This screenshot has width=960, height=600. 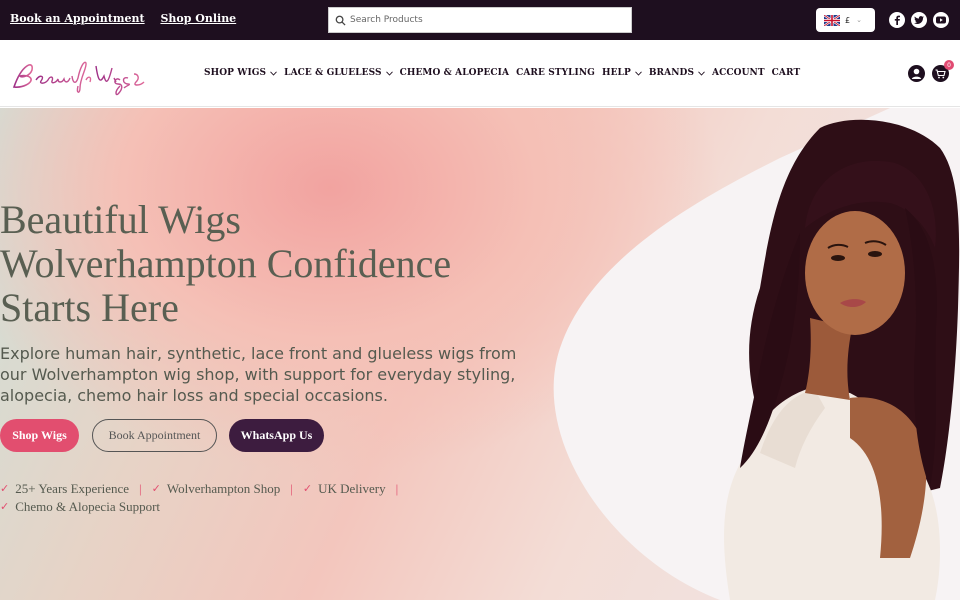 I want to click on search-input, so click(x=485, y=20).